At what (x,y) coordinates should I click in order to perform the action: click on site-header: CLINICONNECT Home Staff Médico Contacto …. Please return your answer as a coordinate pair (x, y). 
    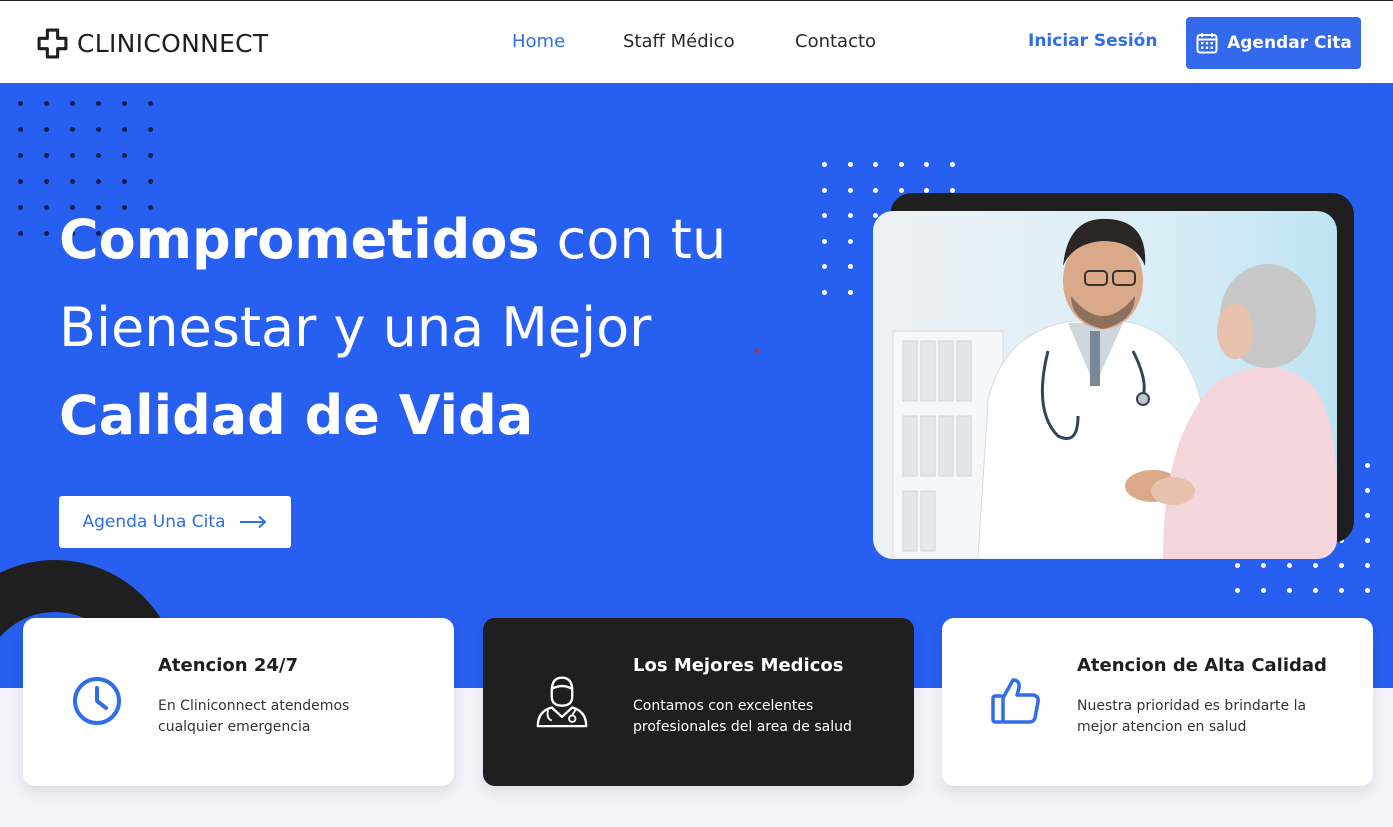
    Looking at the image, I should click on (696, 41).